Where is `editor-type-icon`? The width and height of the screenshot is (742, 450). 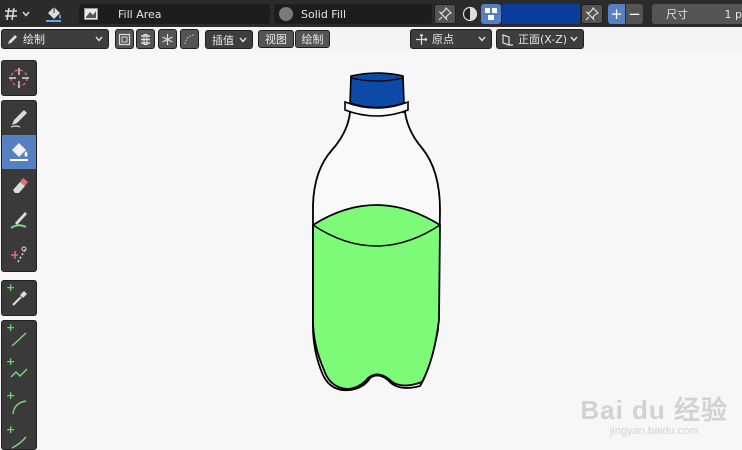 editor-type-icon is located at coordinates (11, 13).